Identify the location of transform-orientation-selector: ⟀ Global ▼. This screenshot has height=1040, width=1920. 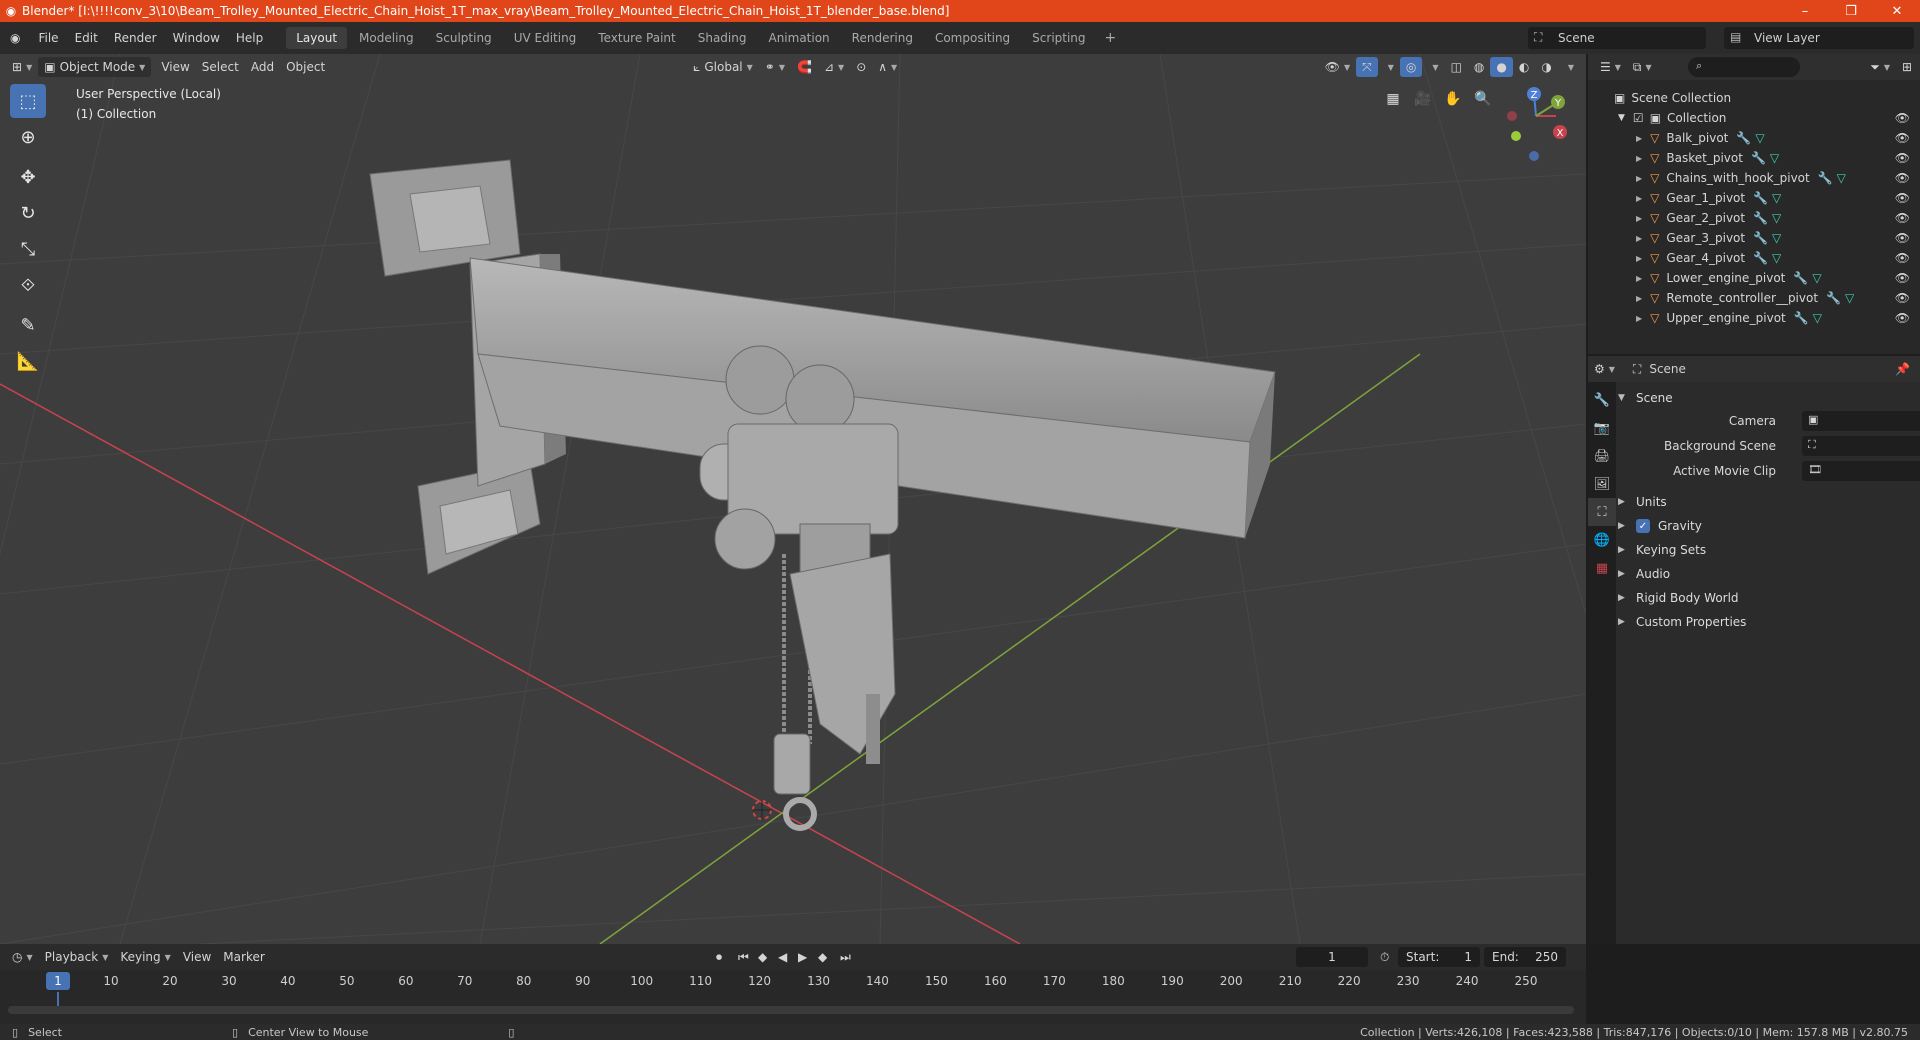
(723, 67).